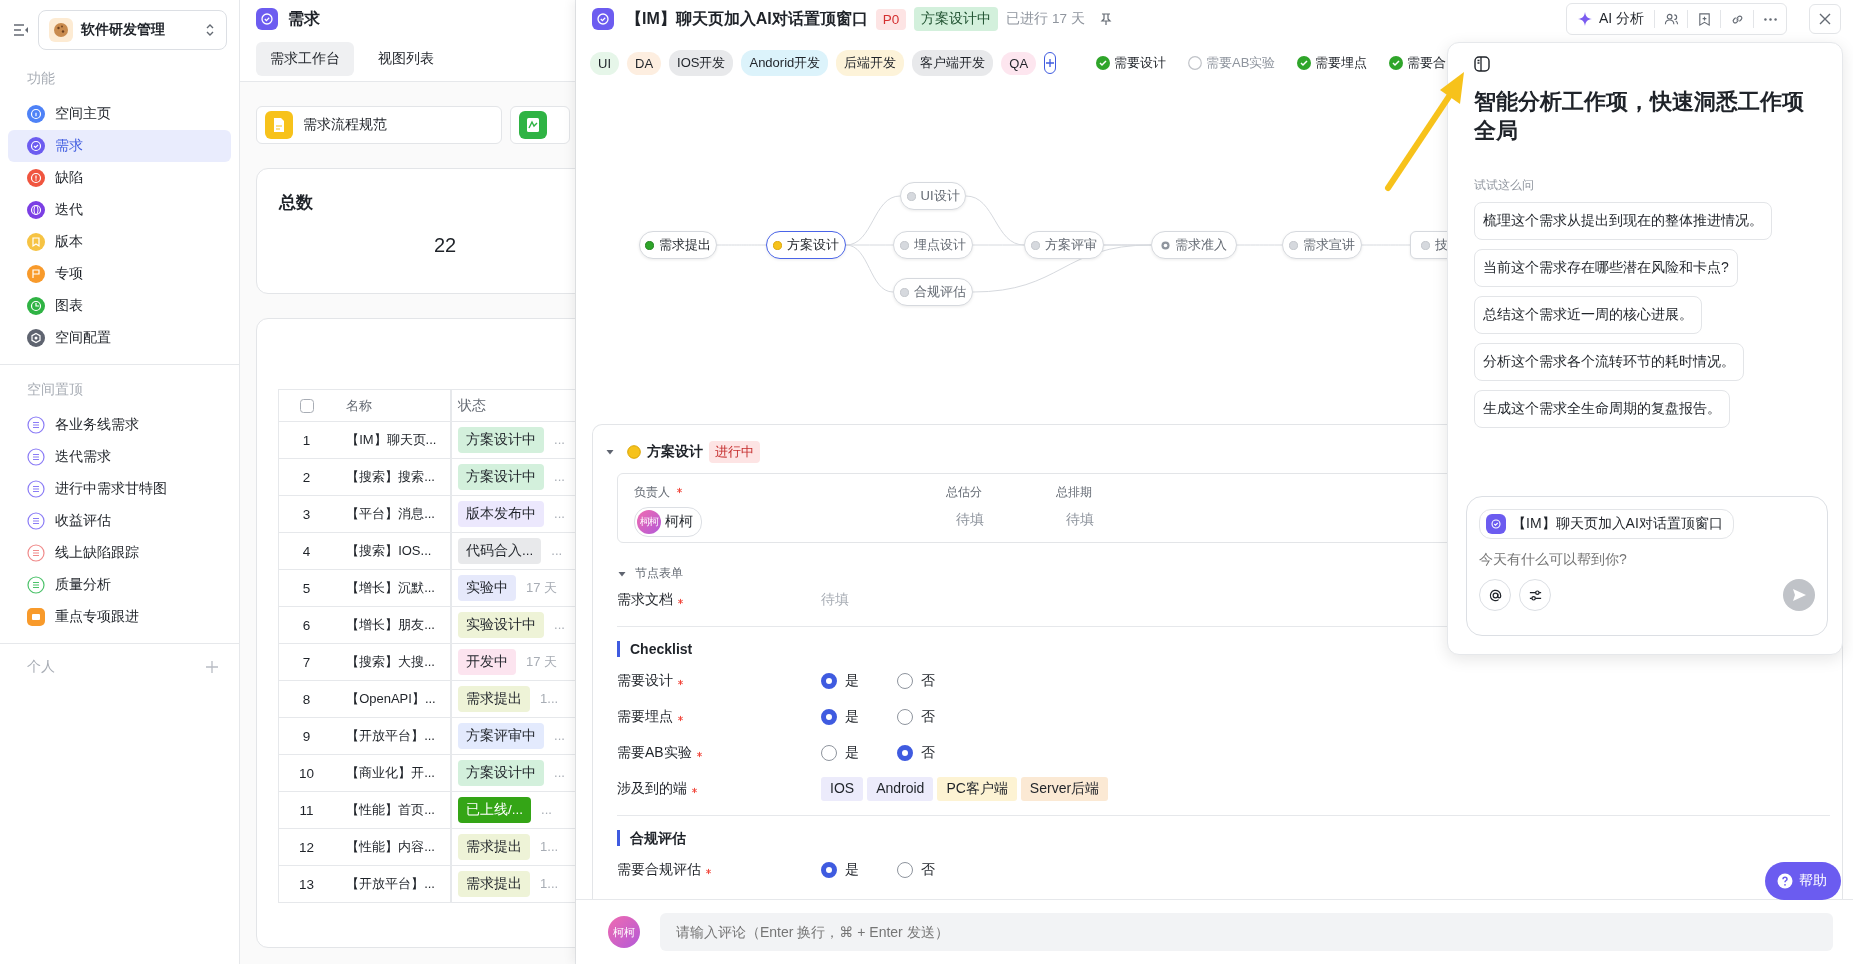 The height and width of the screenshot is (964, 1853). What do you see at coordinates (870, 63) in the screenshot?
I see `tag: 后端开发` at bounding box center [870, 63].